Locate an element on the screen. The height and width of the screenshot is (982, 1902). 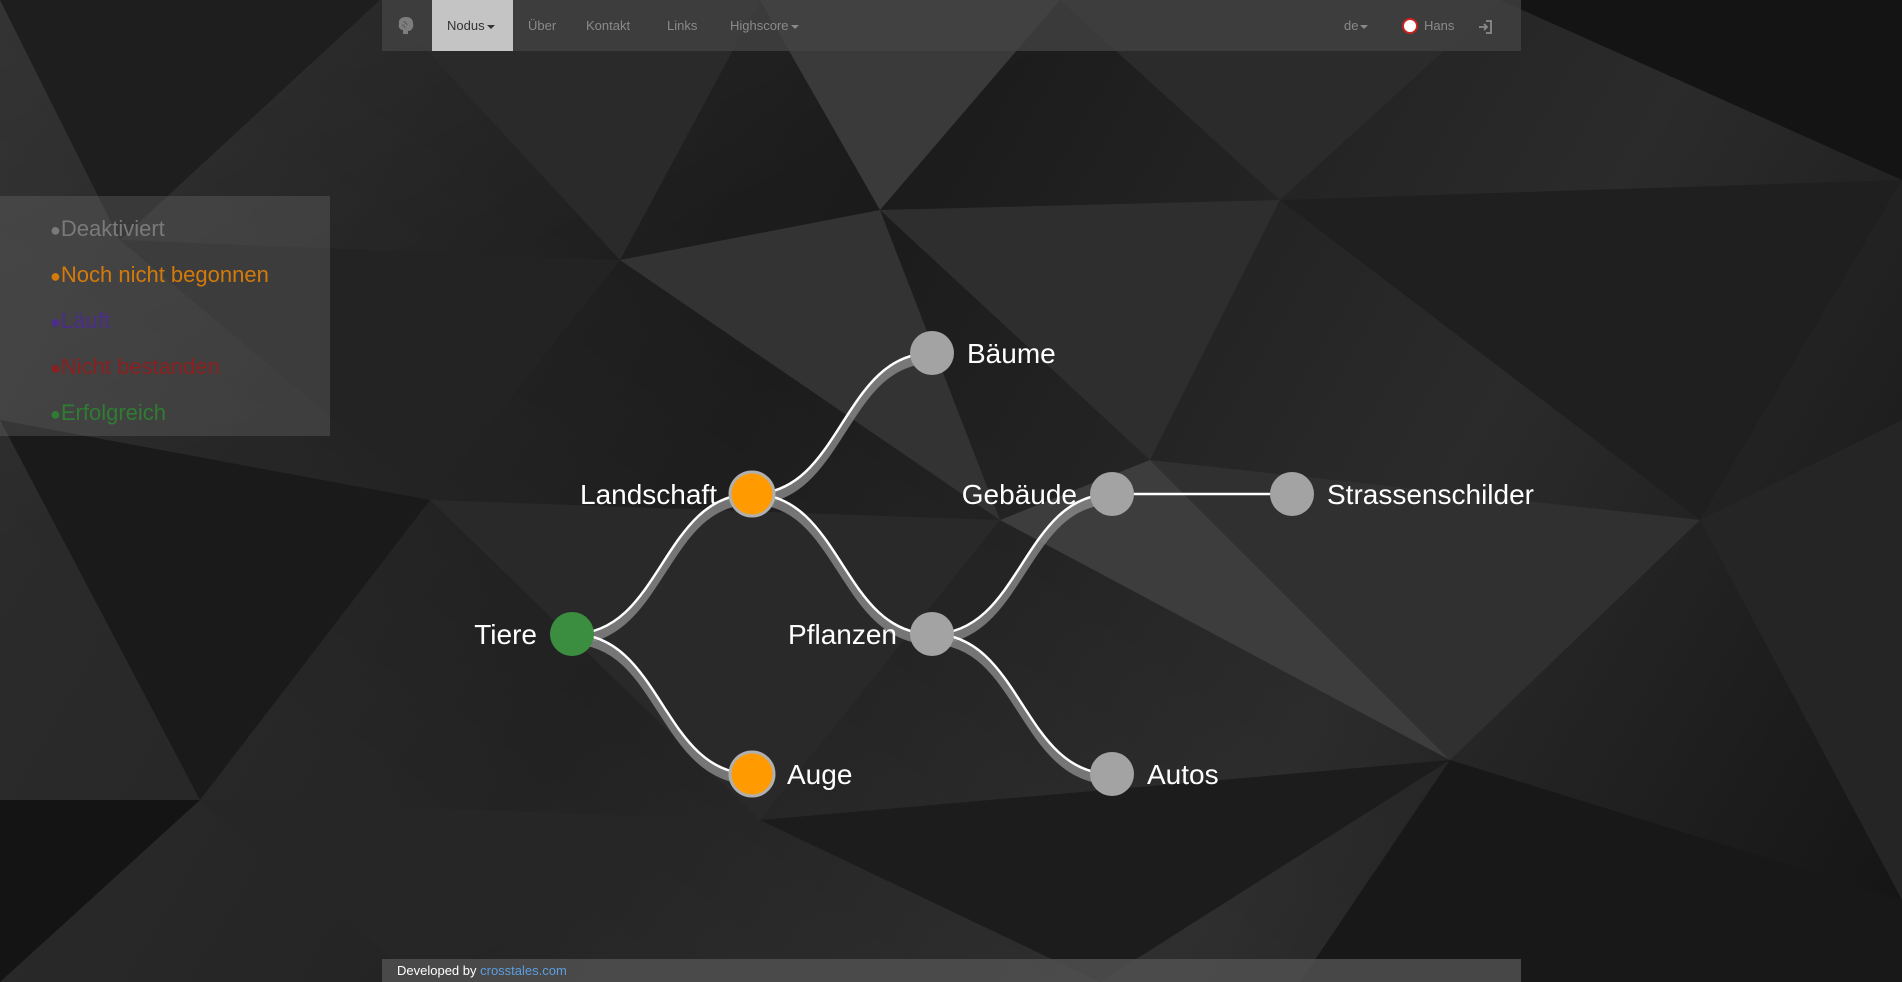
footer-text: Developed by crosstales.com is located at coordinates (482, 970).